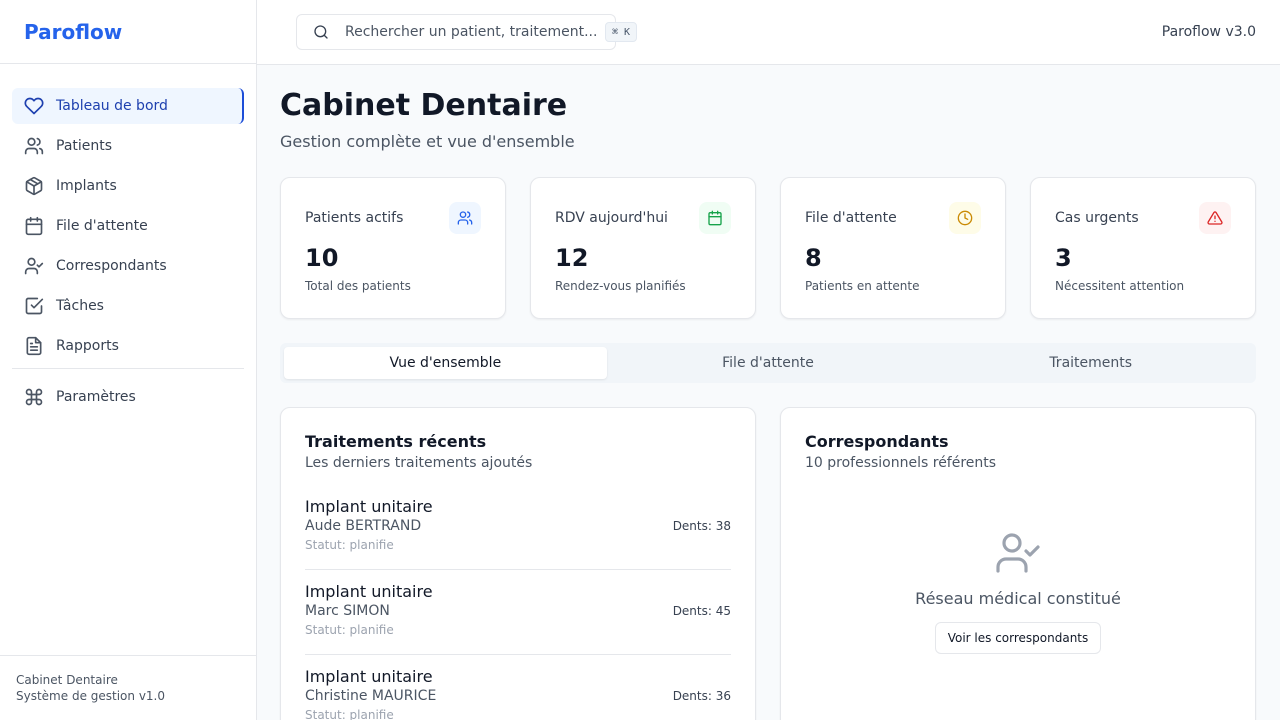  What do you see at coordinates (102, 226) in the screenshot?
I see `sidebar-item-label: File d'attente` at bounding box center [102, 226].